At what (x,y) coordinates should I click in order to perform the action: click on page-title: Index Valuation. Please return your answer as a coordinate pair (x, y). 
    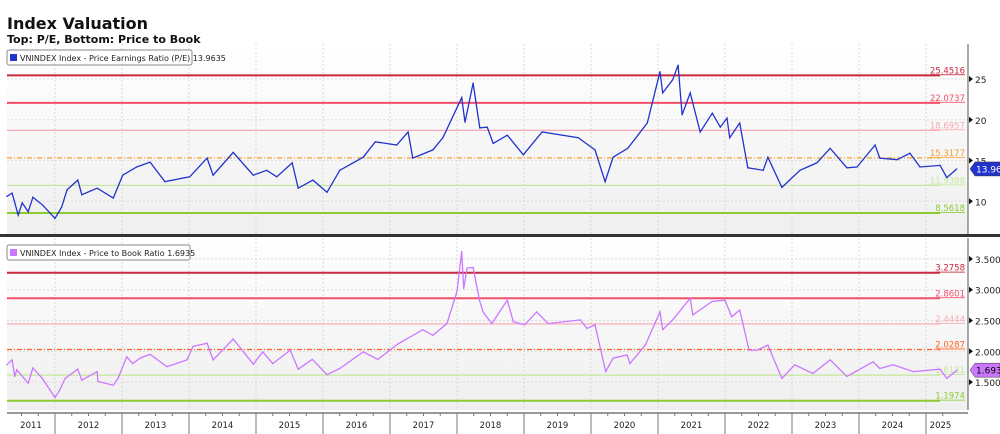
    Looking at the image, I should click on (78, 23).